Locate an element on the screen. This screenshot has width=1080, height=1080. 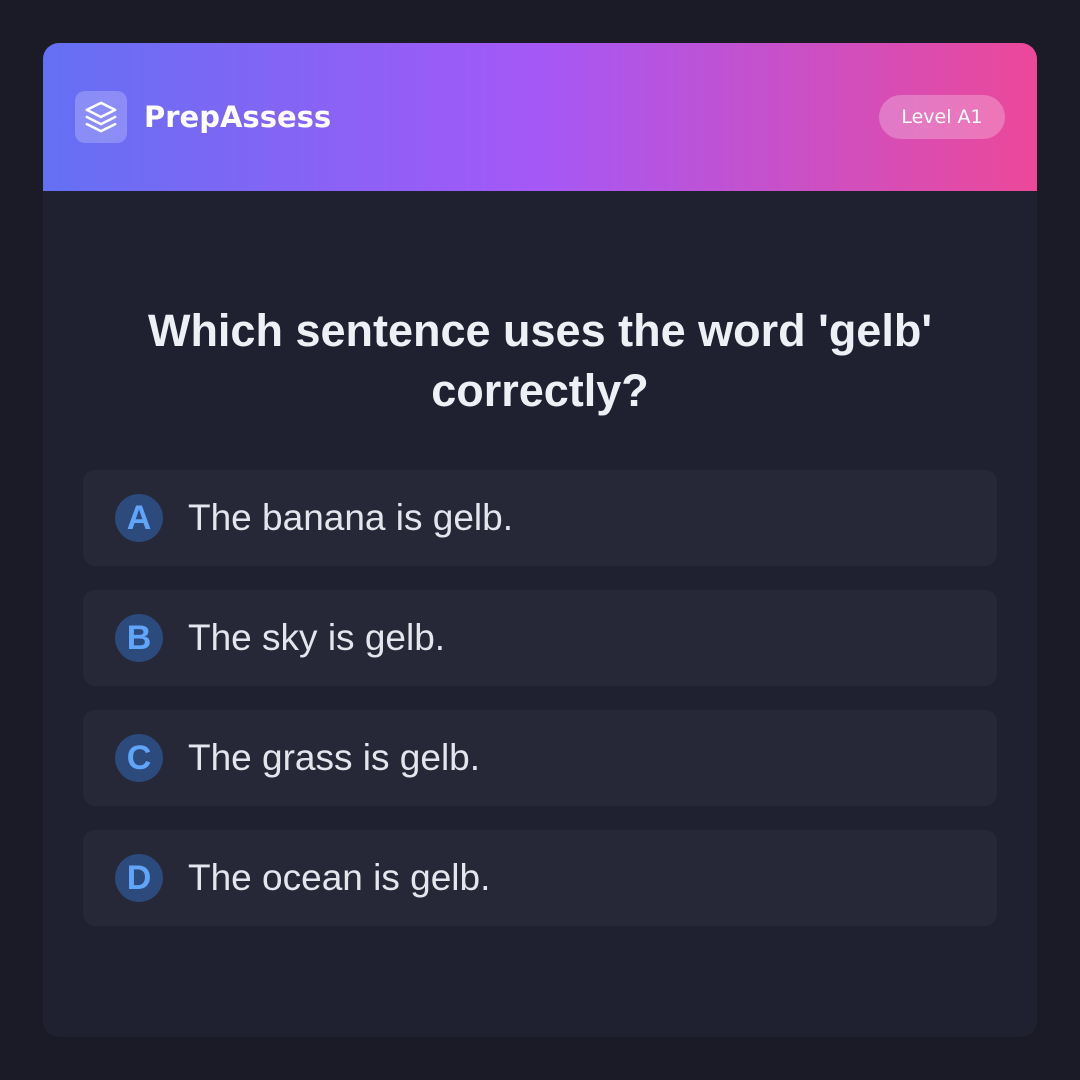
option-text: The ocean is gelb. is located at coordinates (339, 877).